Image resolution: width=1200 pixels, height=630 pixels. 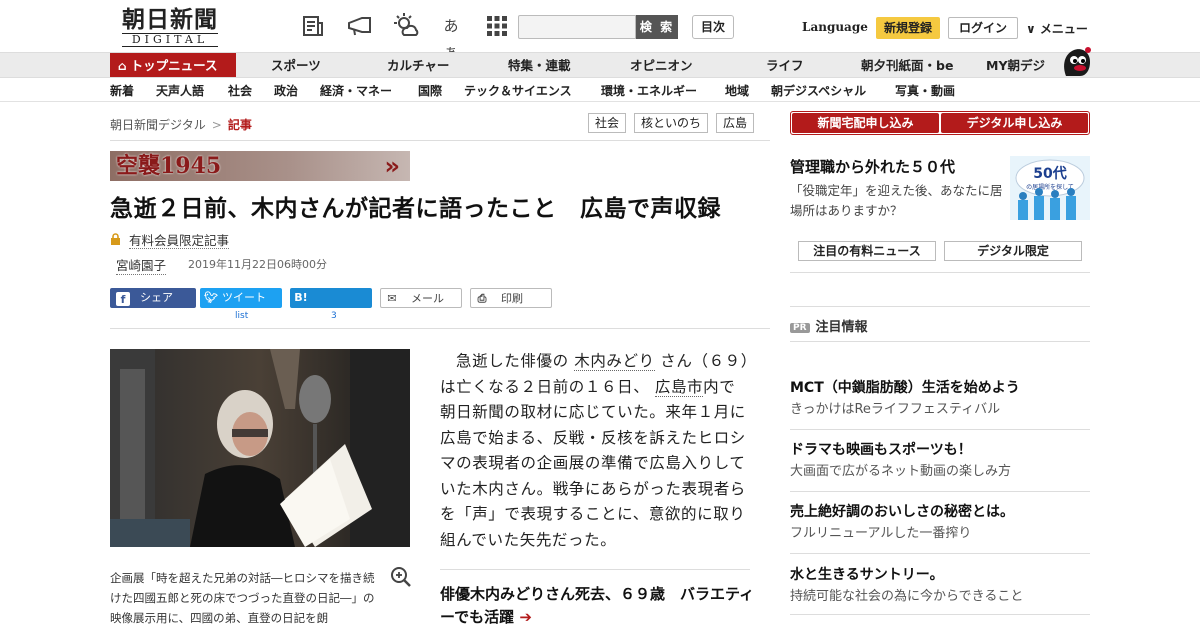 I want to click on mail-button: ✉ メール, so click(x=421, y=298).